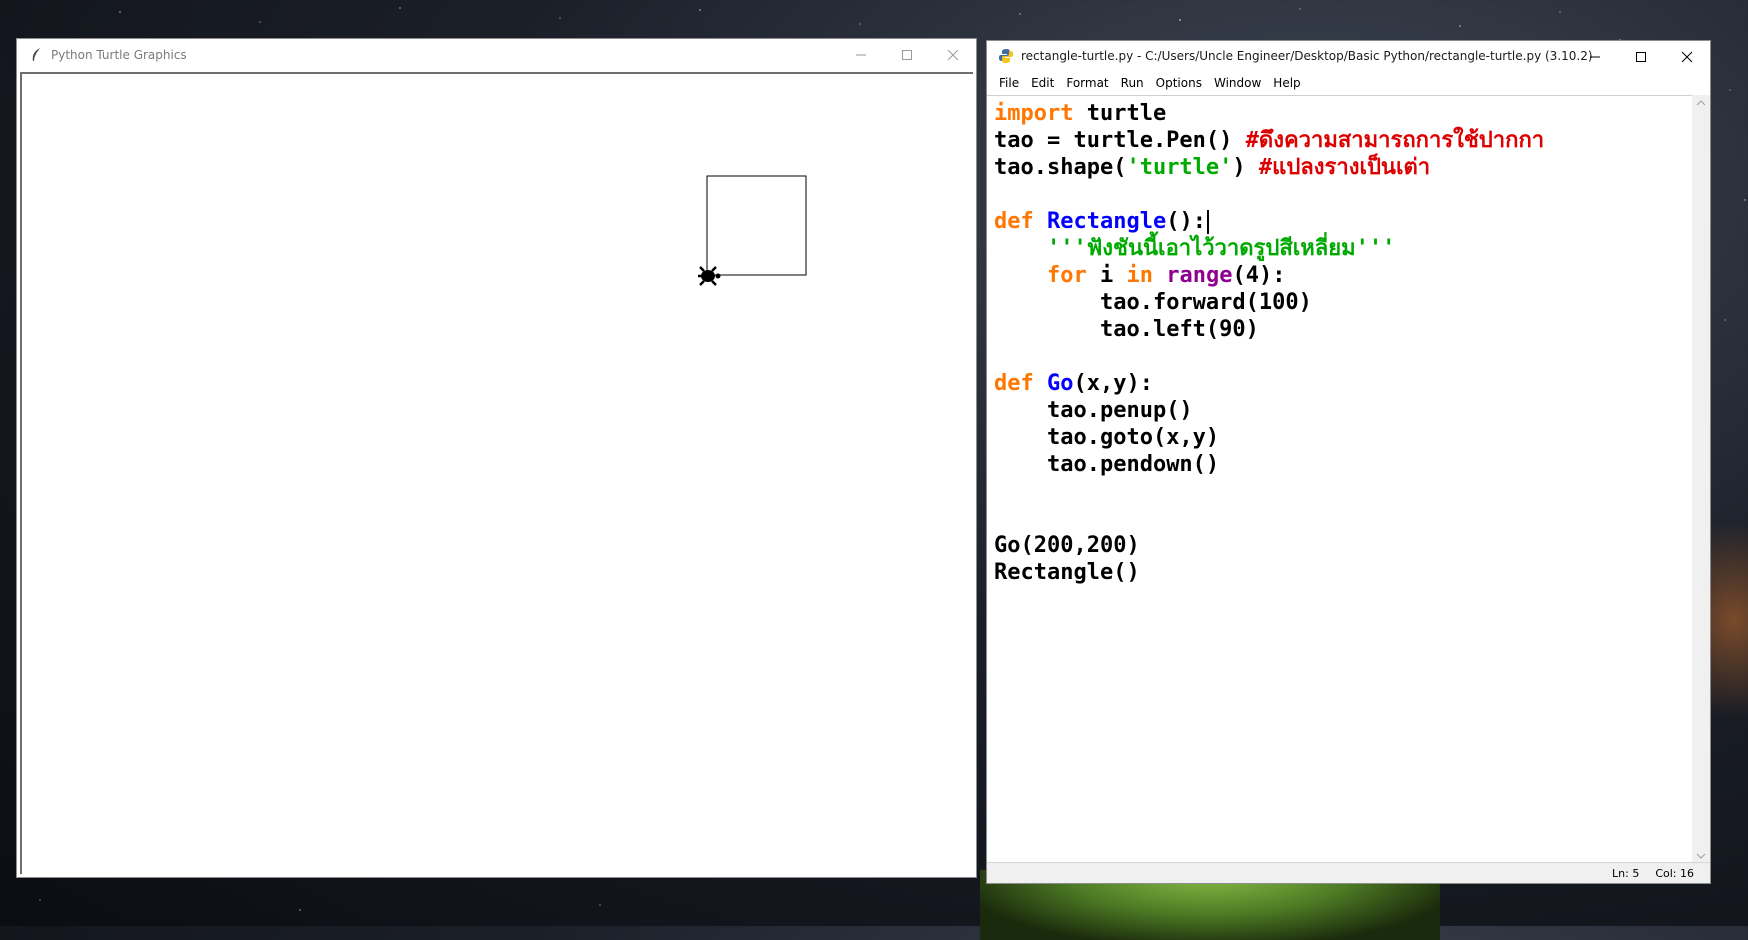 This screenshot has width=1748, height=940. What do you see at coordinates (119, 55) in the screenshot?
I see `turtle-window-title: Python Turtle Graphics` at bounding box center [119, 55].